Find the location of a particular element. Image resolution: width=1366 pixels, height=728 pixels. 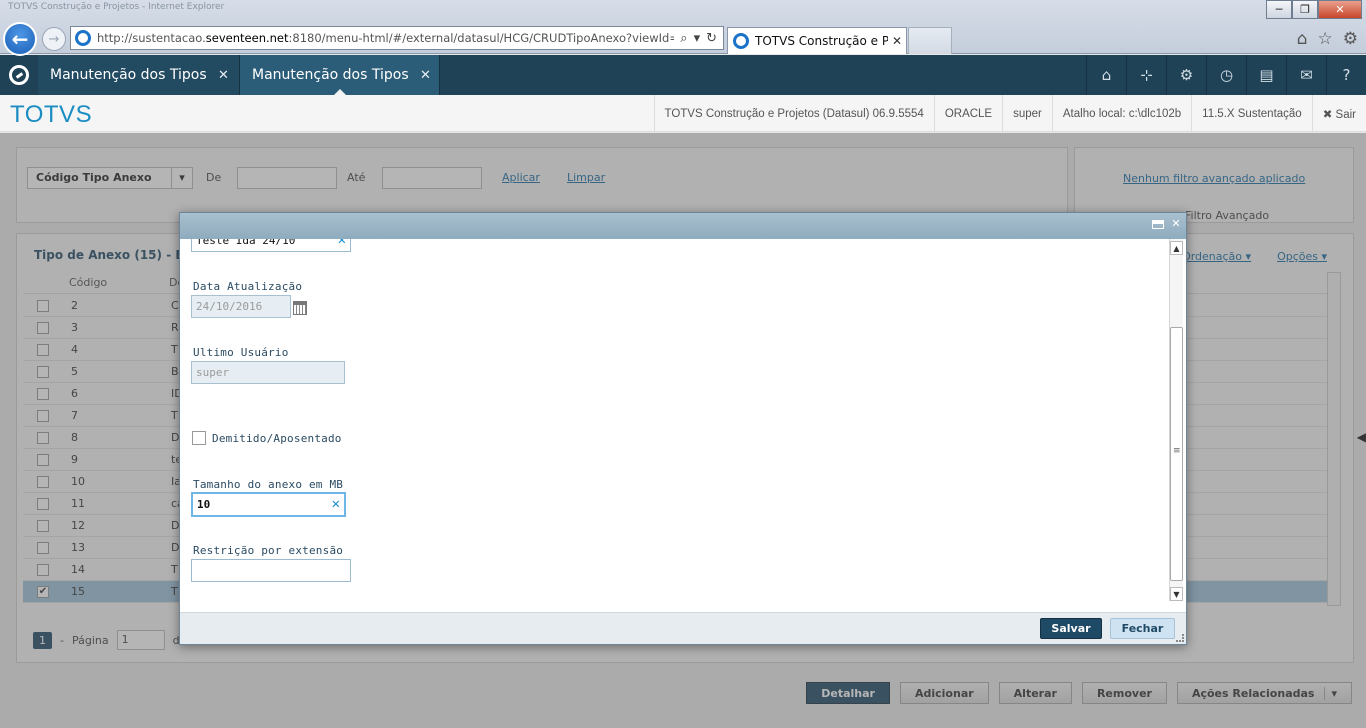

extension-restriction-input is located at coordinates (271, 570).